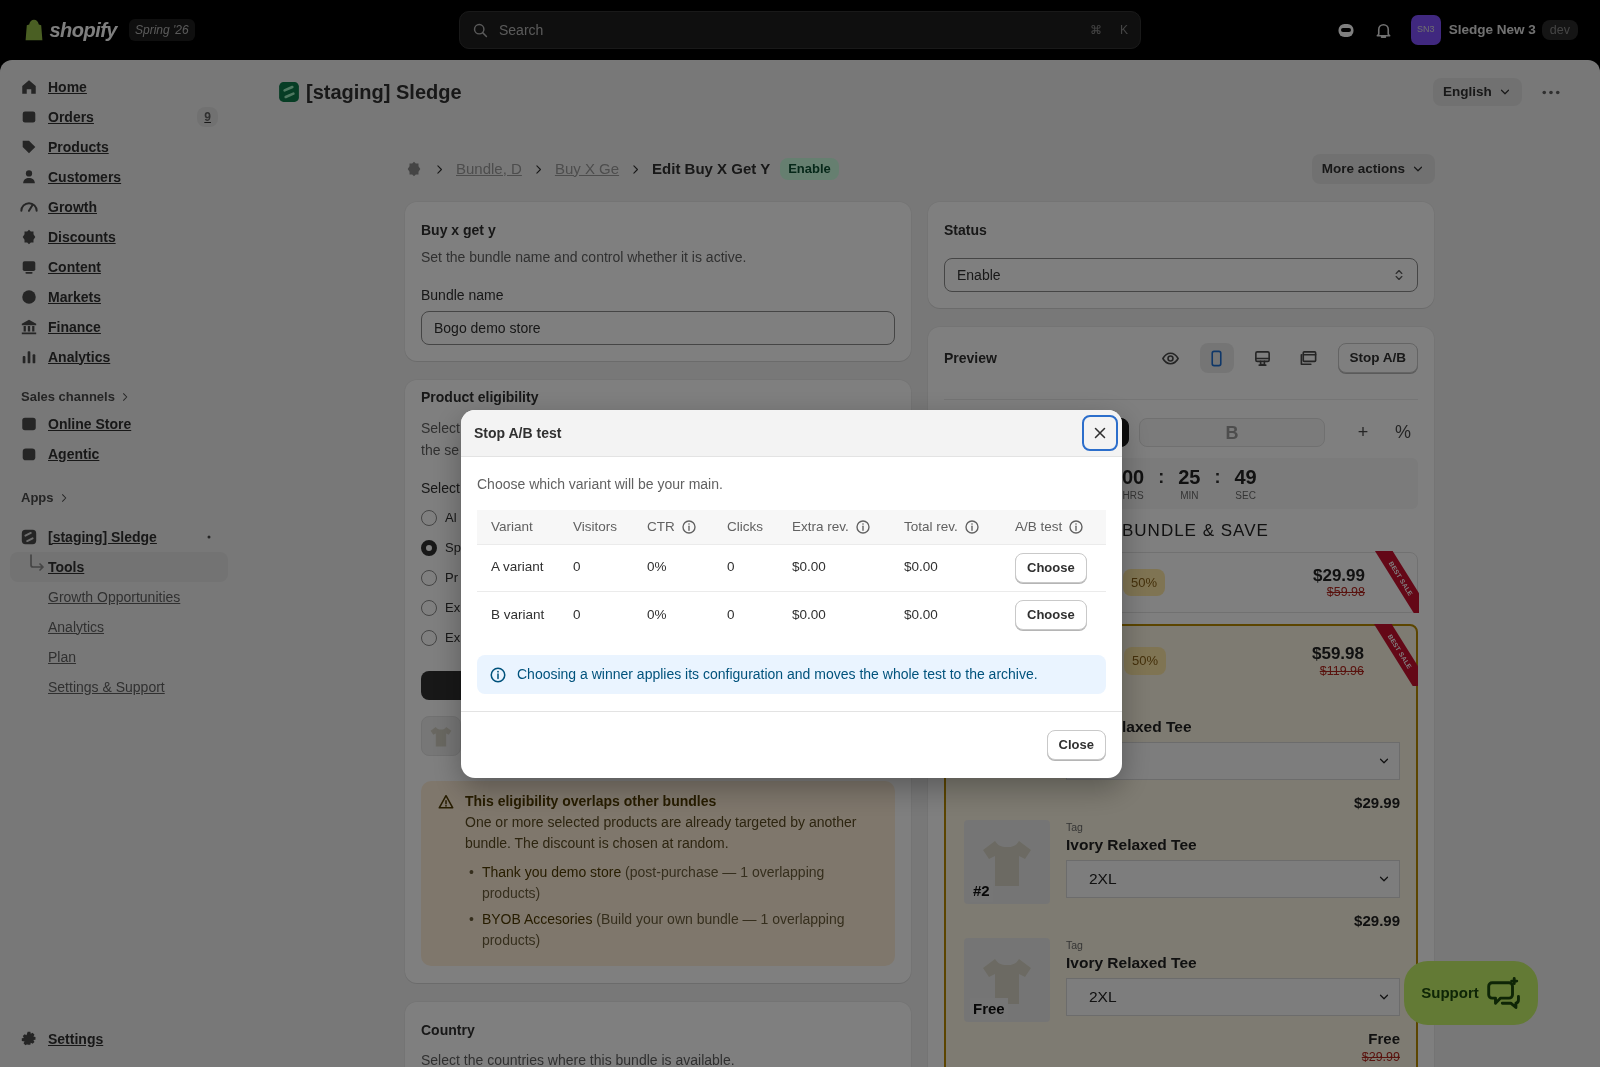 The height and width of the screenshot is (1067, 1600). Describe the element at coordinates (119, 297) in the screenshot. I see `nav-item: Markets` at that location.